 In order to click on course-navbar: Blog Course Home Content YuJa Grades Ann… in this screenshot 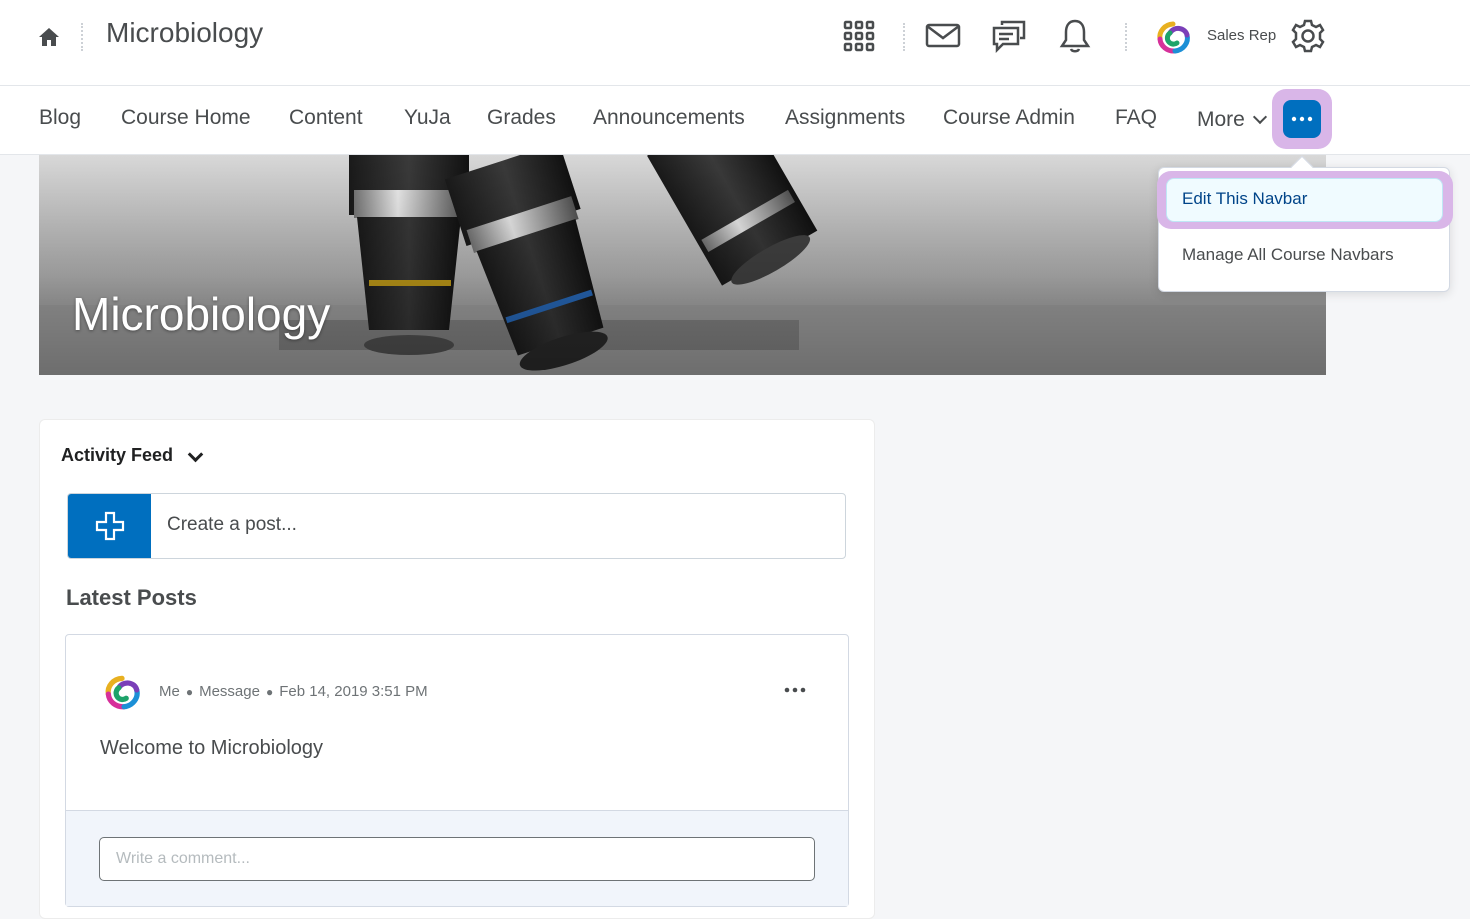, I will do `click(735, 120)`.